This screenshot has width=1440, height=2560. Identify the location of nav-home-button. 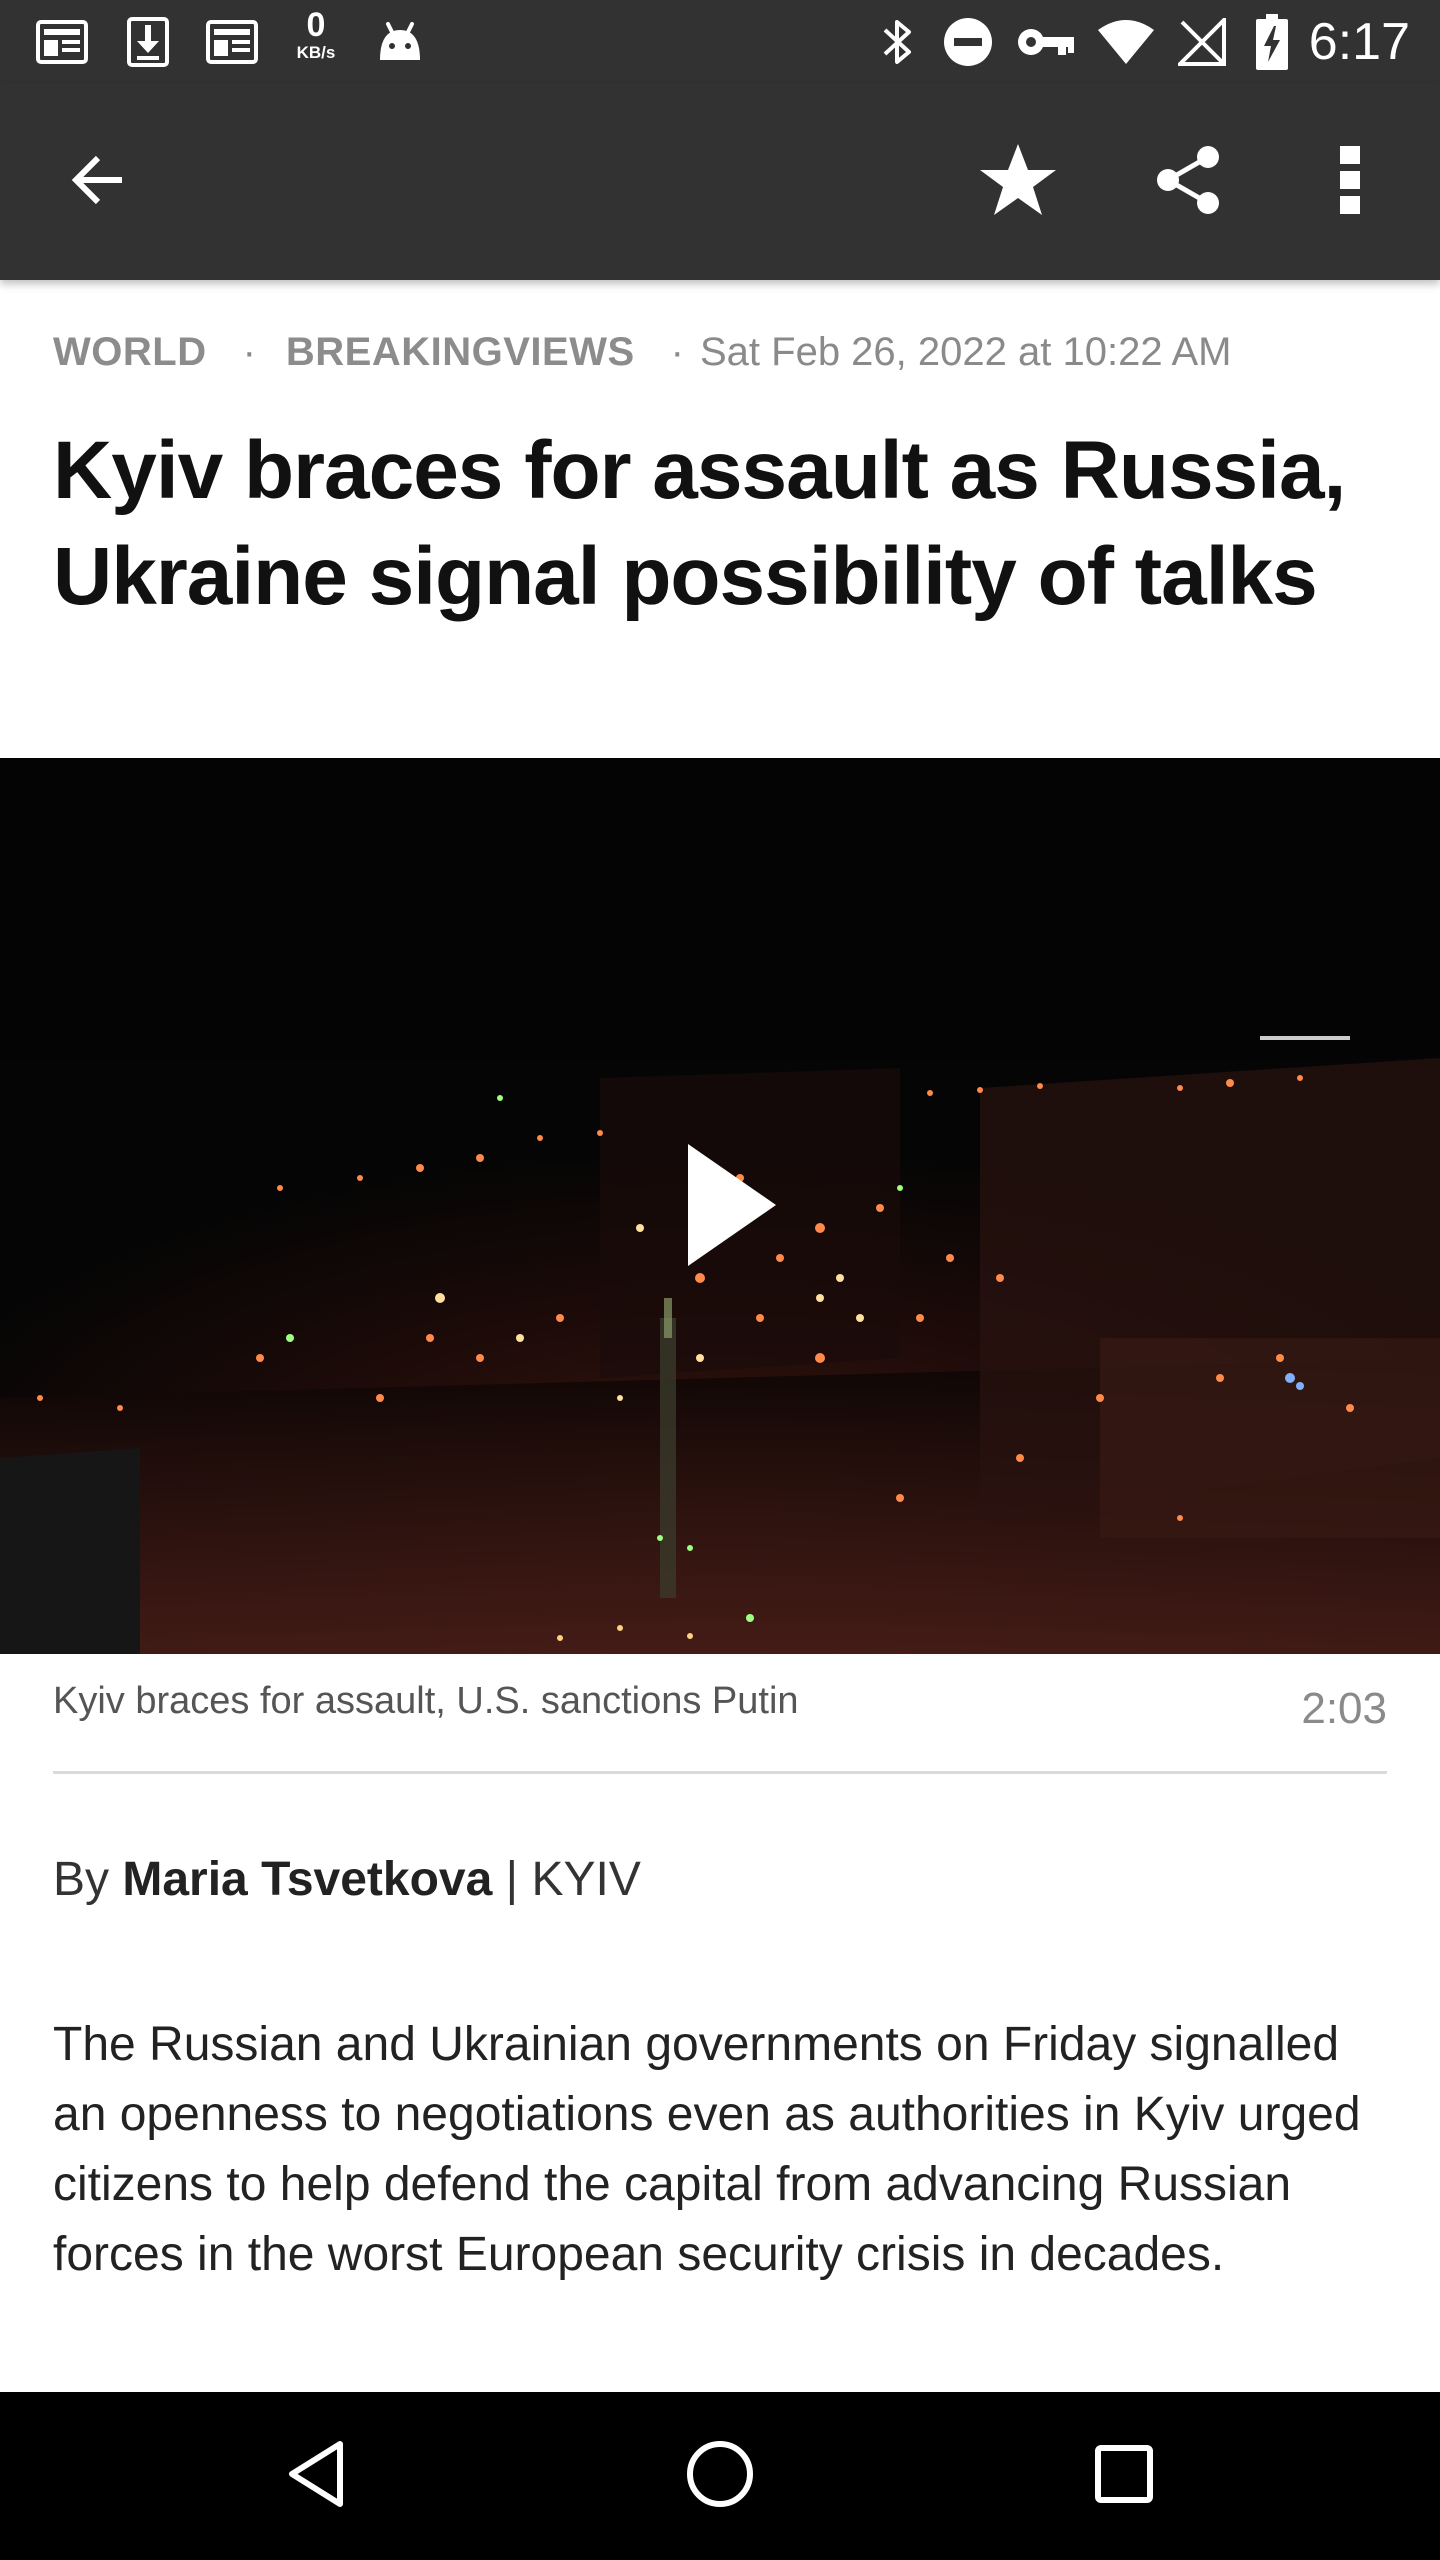
(720, 2476).